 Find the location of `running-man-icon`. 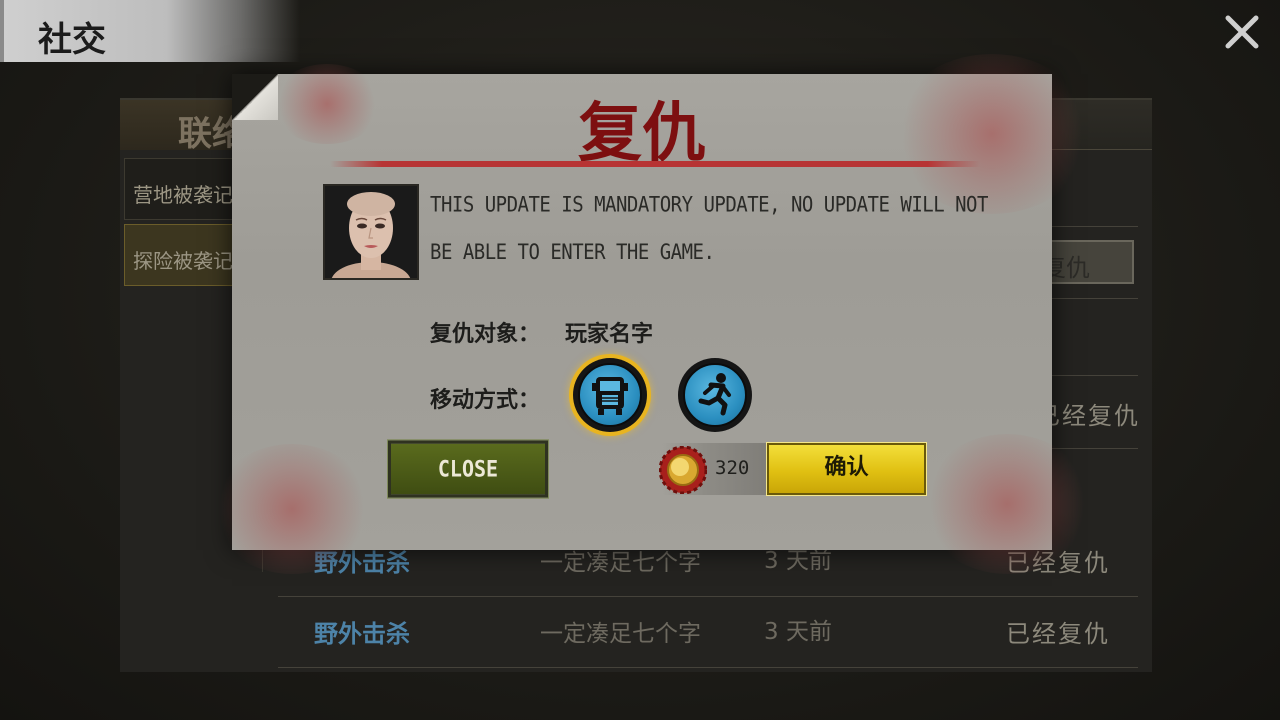

running-man-icon is located at coordinates (715, 395).